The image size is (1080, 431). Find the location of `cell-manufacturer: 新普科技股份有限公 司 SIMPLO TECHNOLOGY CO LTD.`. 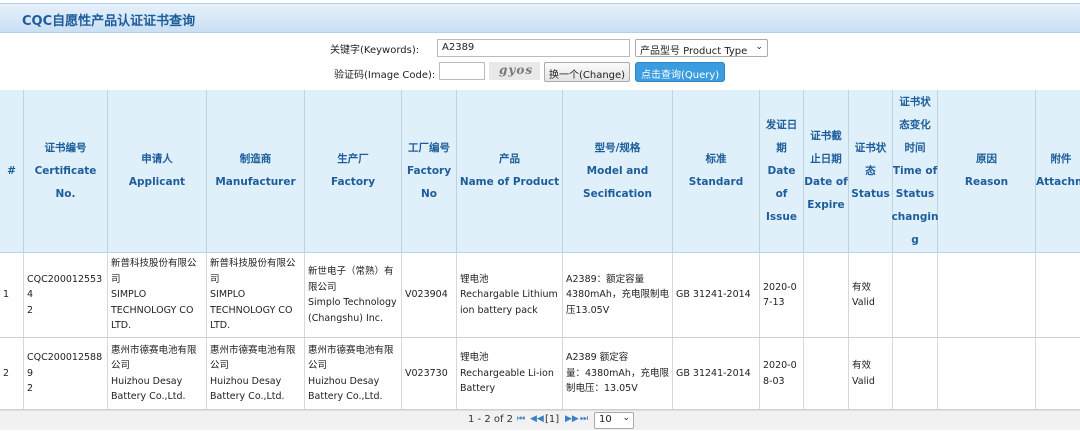

cell-manufacturer: 新普科技股份有限公 司 SIMPLO TECHNOLOGY CO LTD. is located at coordinates (256, 295).